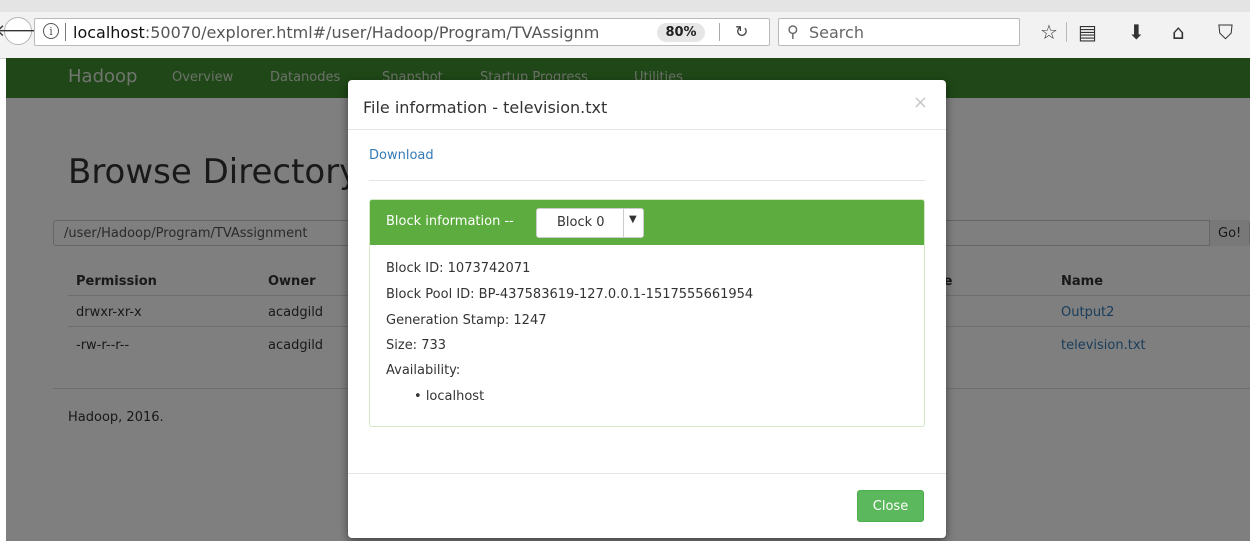  Describe the element at coordinates (1049, 32) in the screenshot. I see `bookmark-star-icon: ☆` at that location.